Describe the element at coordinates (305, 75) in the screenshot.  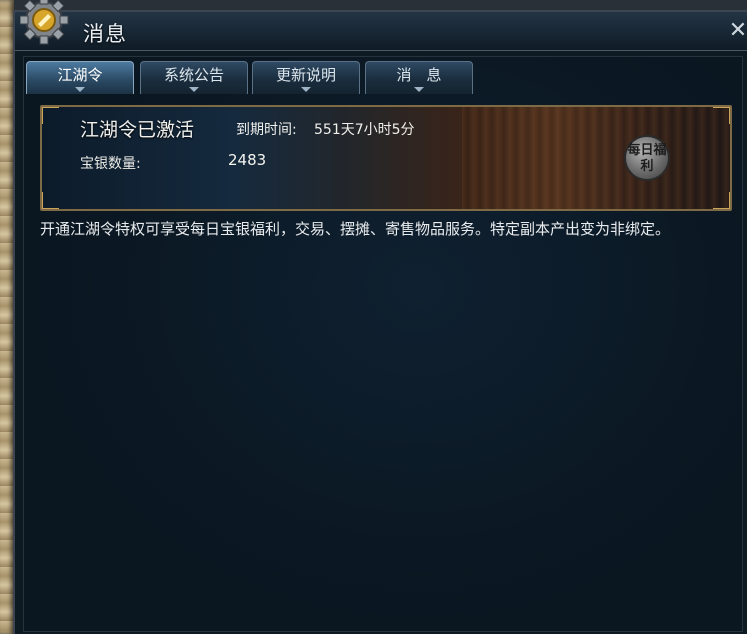
I see `tab-label: 更新说明` at that location.